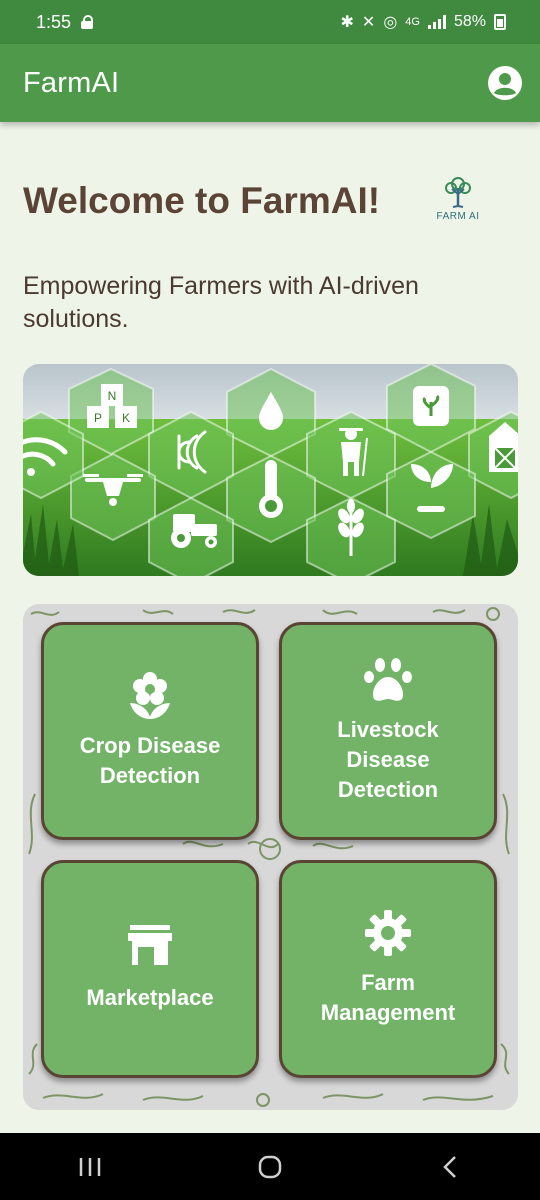 This screenshot has width=540, height=1200. What do you see at coordinates (112, 396) in the screenshot?
I see `npk-n: N` at bounding box center [112, 396].